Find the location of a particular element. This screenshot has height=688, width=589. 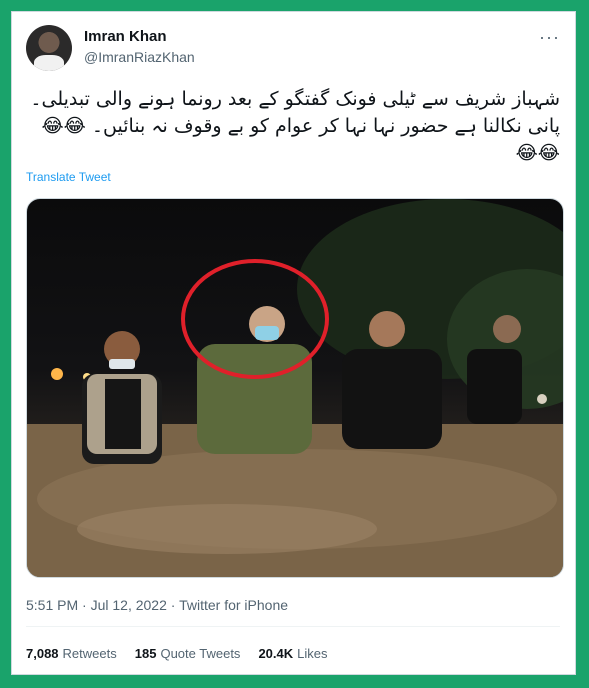

quote-tweets-stat: 185 Quote Tweets is located at coordinates (188, 653).